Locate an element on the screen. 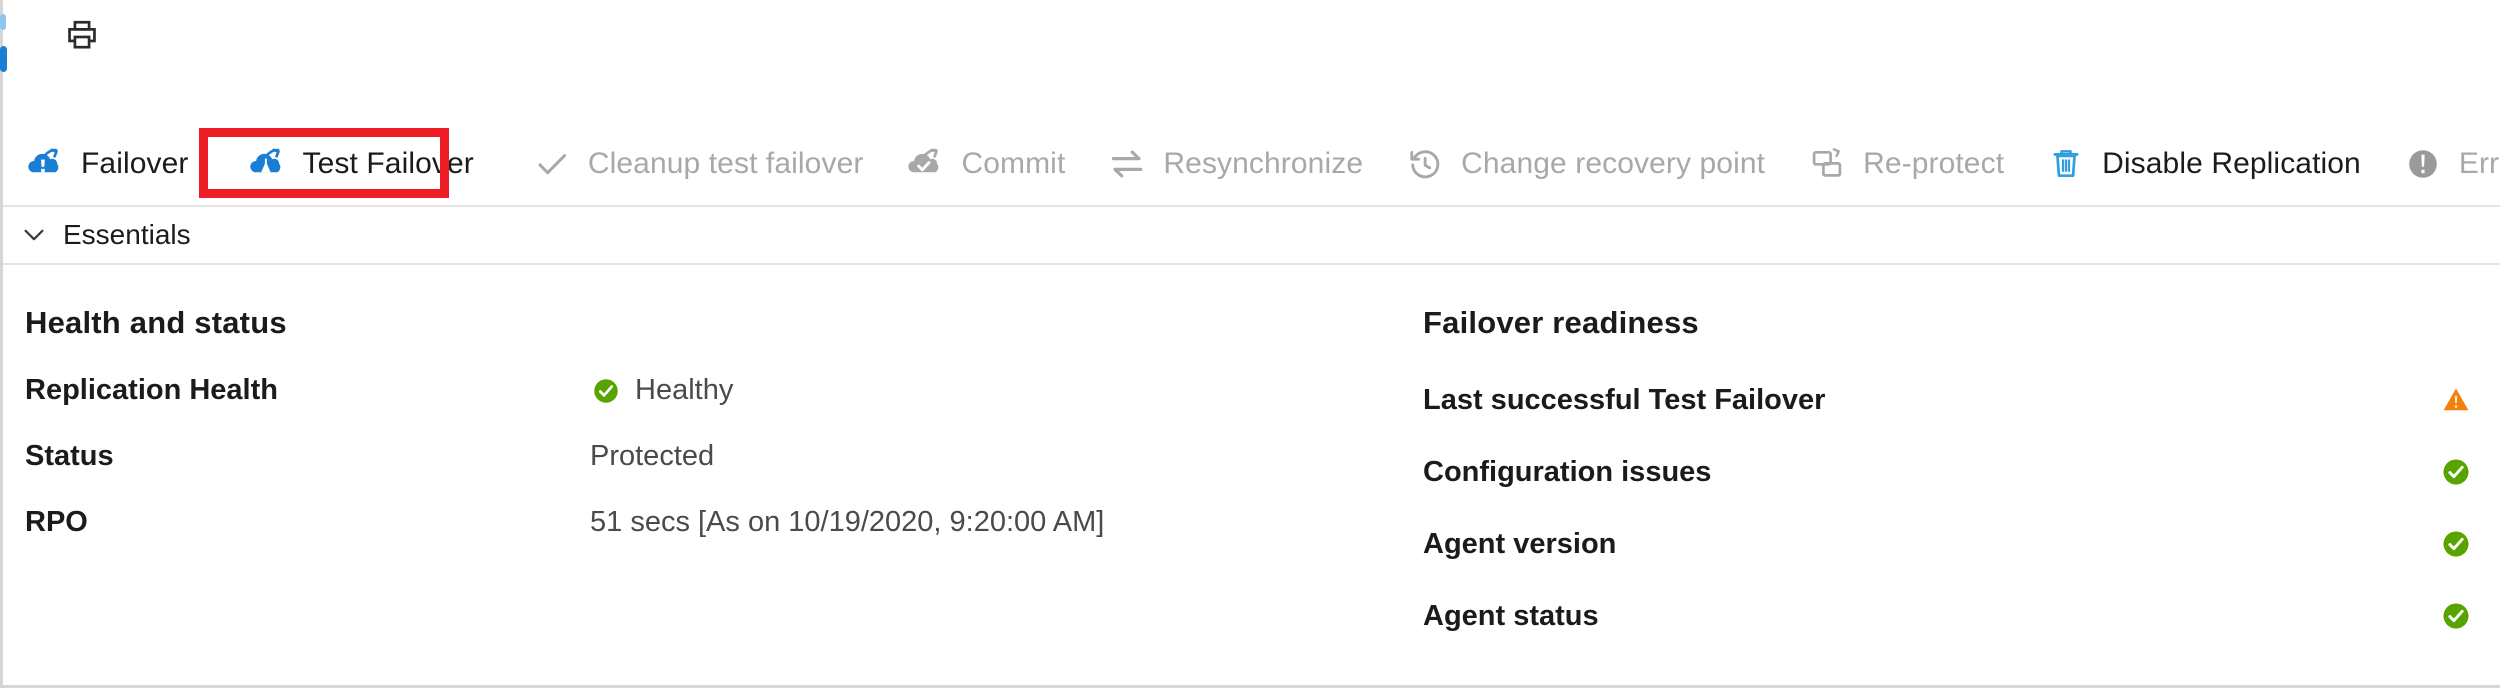  row-replication-health: Replication Health Healthy is located at coordinates (685, 390).